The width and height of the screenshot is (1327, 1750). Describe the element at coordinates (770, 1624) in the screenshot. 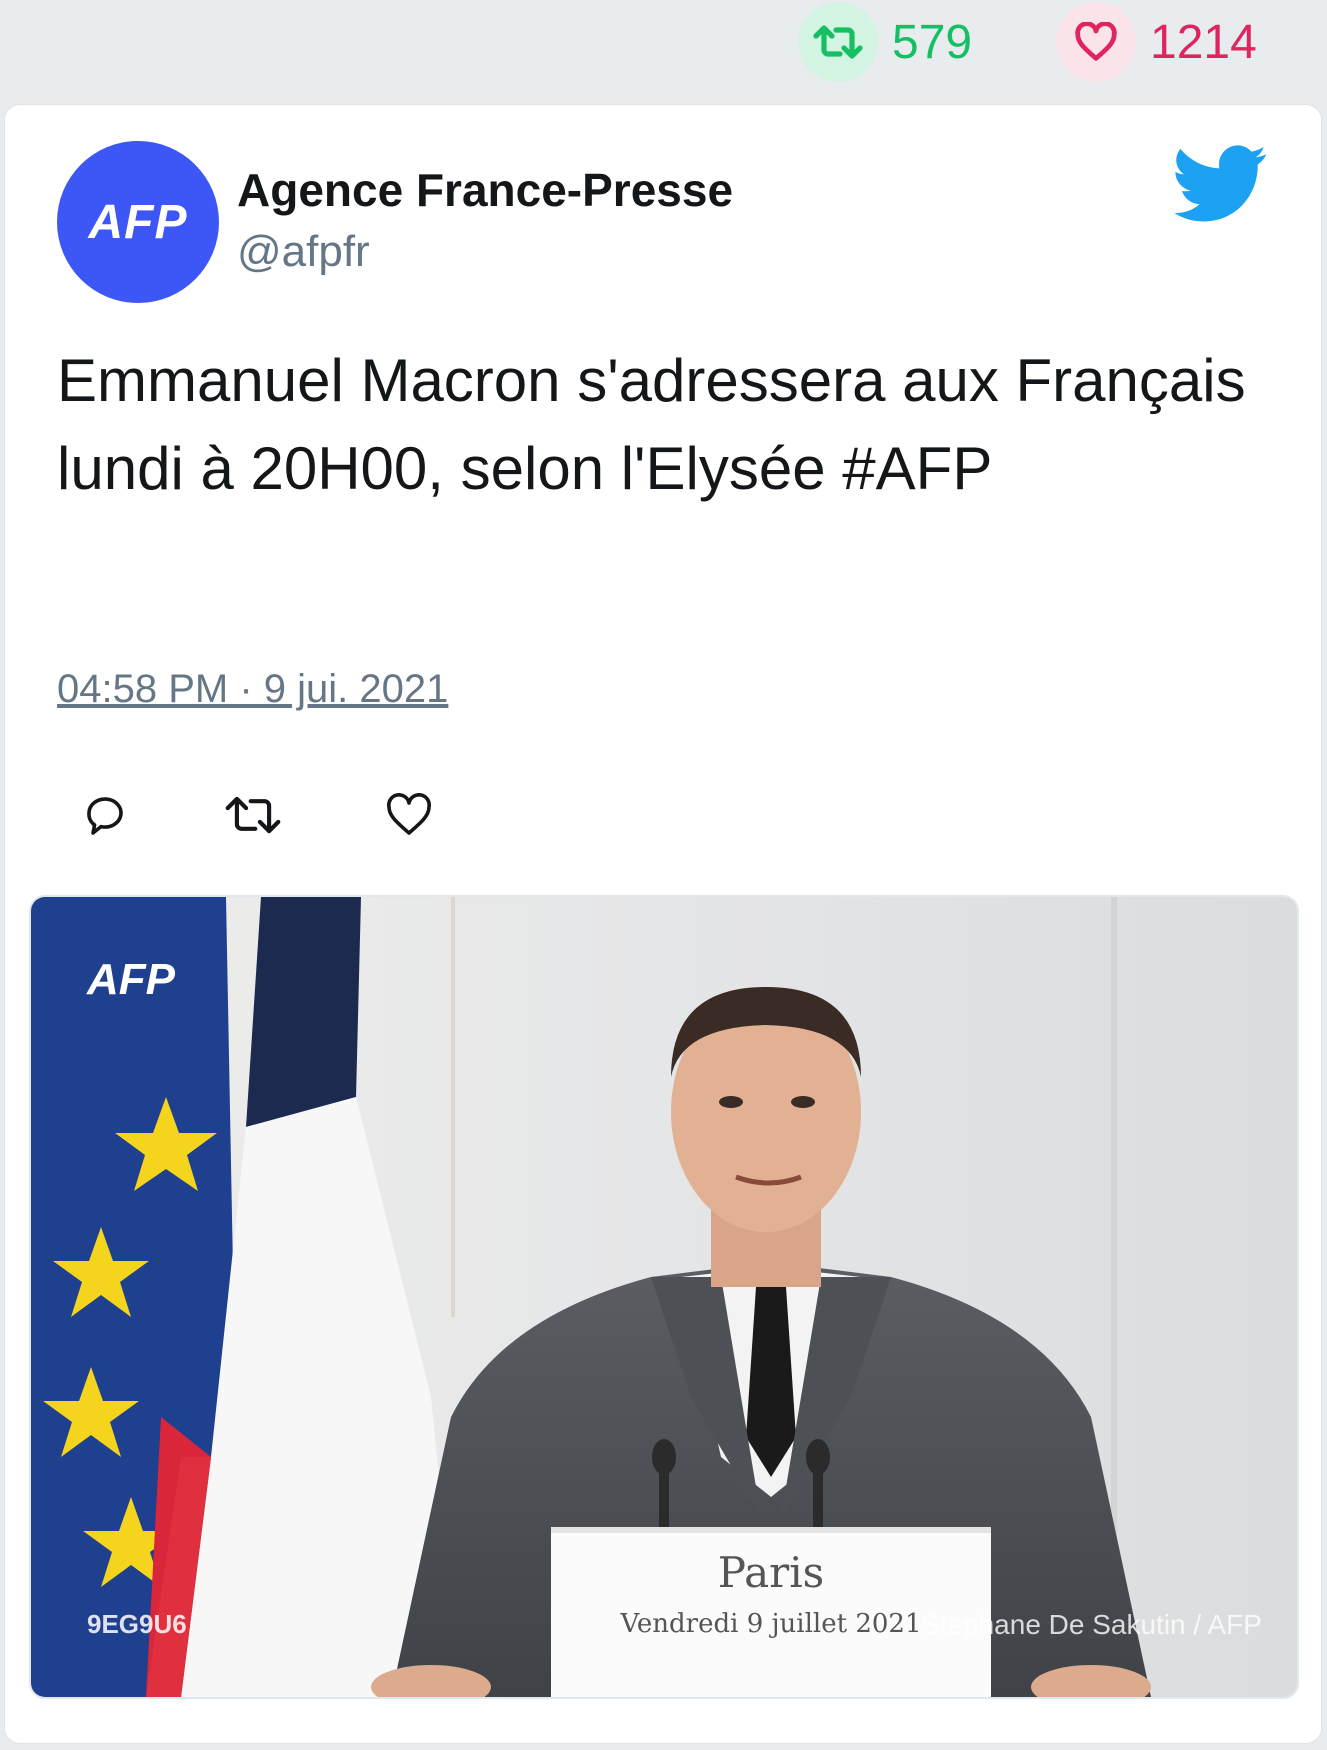

I see `podium-date: Vendredi 9 juillet 2021` at that location.